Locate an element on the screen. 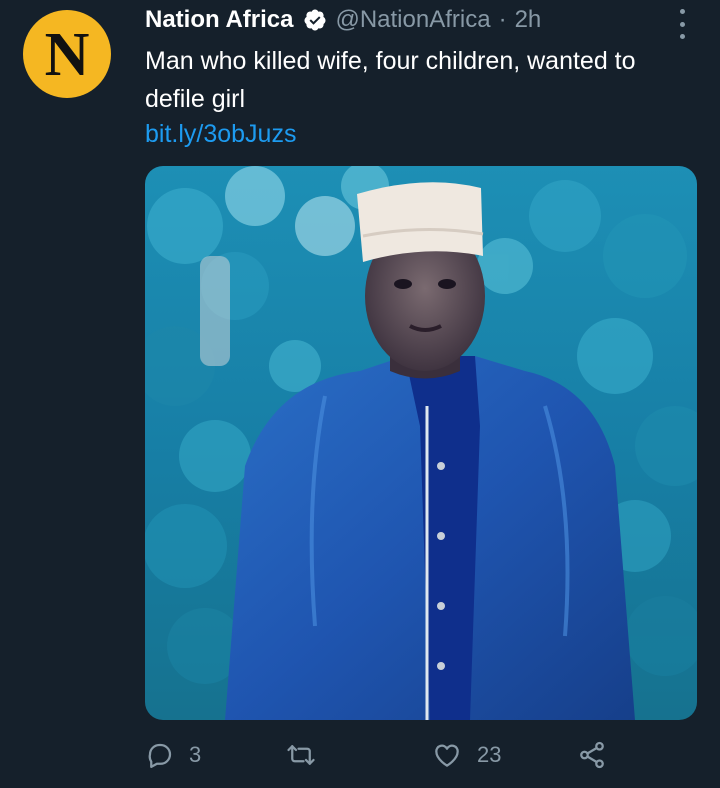 The image size is (720, 788). tweet-header: Nation Africa @NationAfrica · 2h is located at coordinates (343, 20).